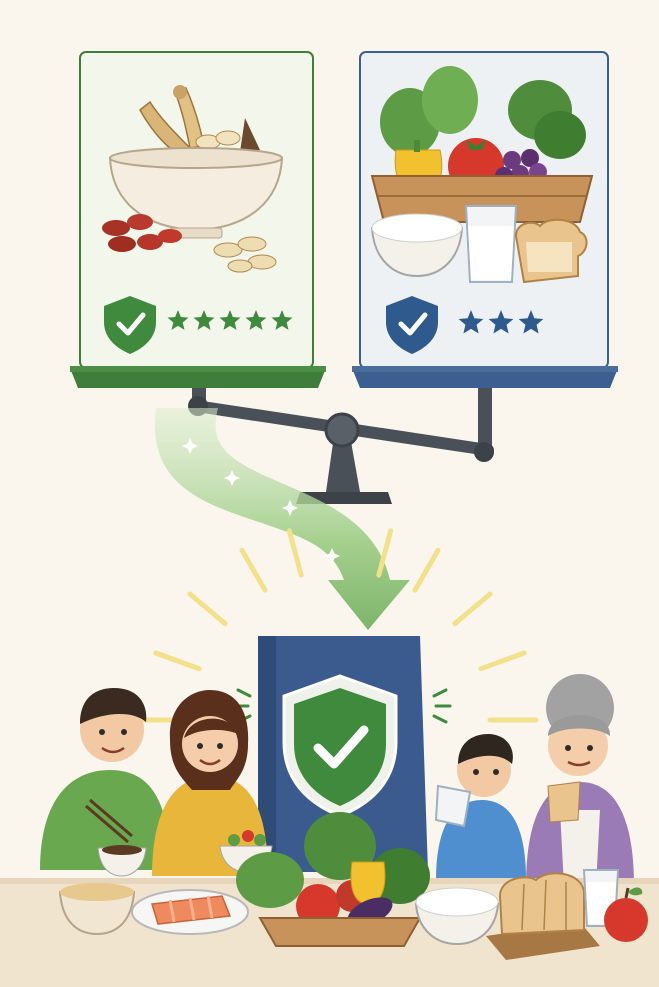  What do you see at coordinates (480, 807) in the screenshot?
I see `child-figure` at bounding box center [480, 807].